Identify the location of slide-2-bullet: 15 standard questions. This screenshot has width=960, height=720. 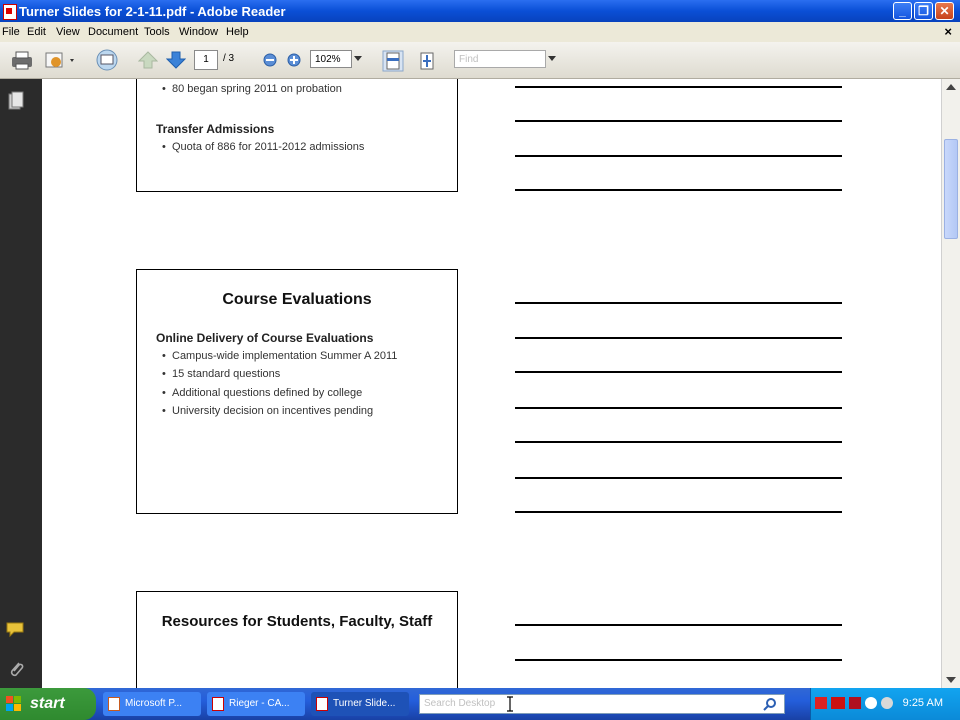
(221, 374).